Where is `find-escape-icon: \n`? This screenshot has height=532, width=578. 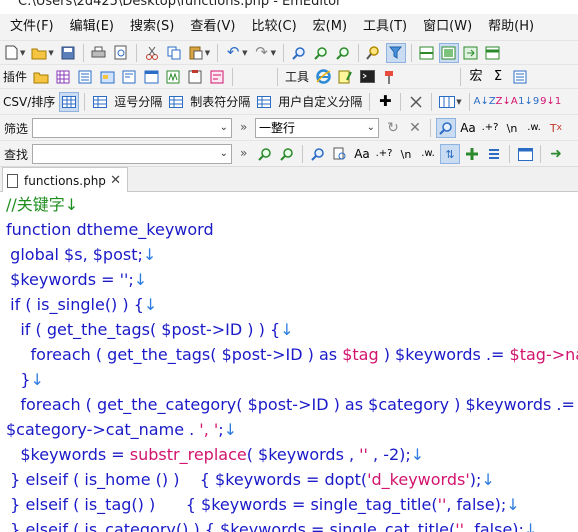
find-escape-icon: \n is located at coordinates (406, 154).